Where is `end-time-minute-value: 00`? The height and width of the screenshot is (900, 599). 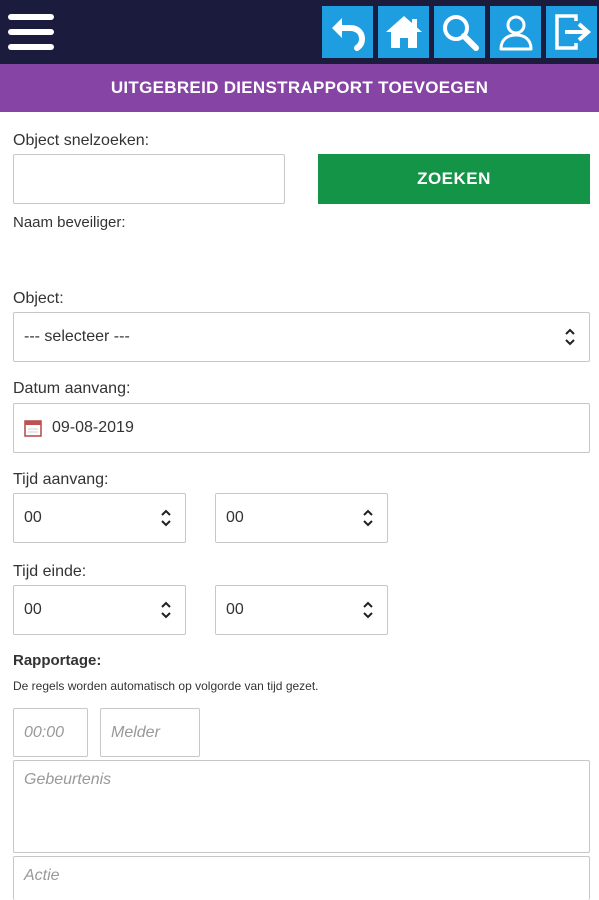
end-time-minute-value: 00 is located at coordinates (235, 609).